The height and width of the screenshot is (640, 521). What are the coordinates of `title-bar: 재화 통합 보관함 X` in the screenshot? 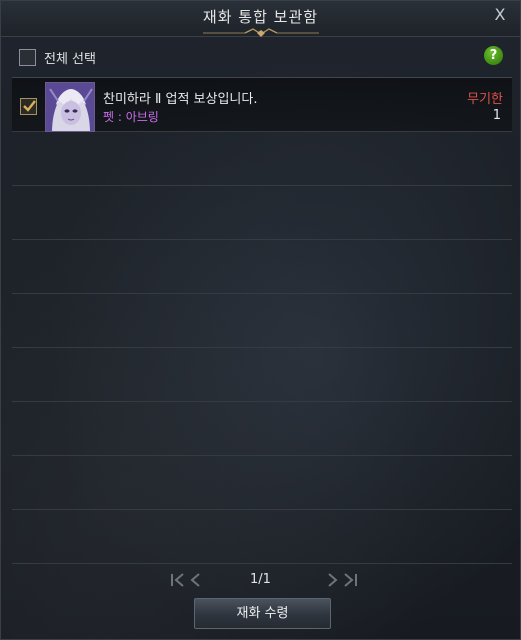 It's located at (260, 19).